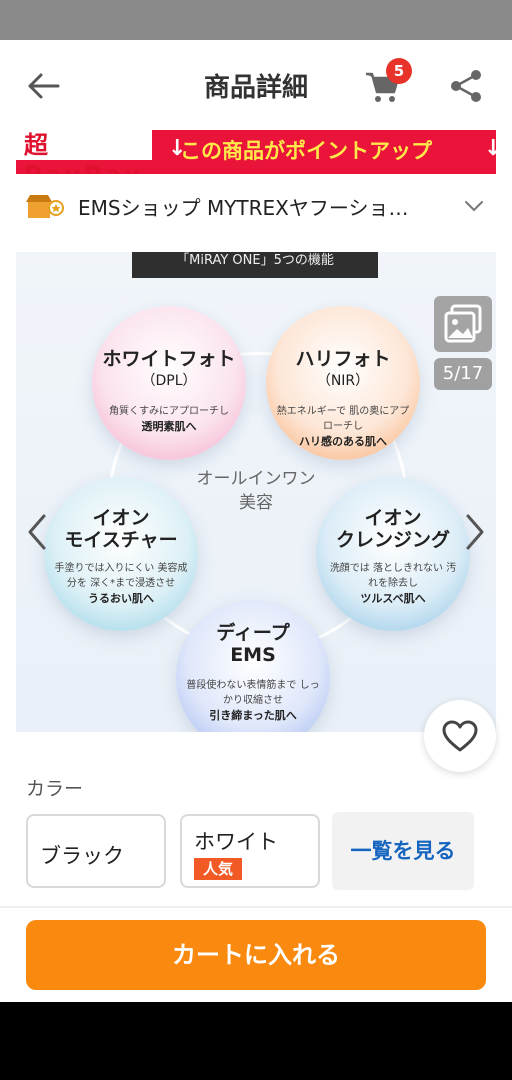  I want to click on feature-title: ハリフォト, so click(343, 359).